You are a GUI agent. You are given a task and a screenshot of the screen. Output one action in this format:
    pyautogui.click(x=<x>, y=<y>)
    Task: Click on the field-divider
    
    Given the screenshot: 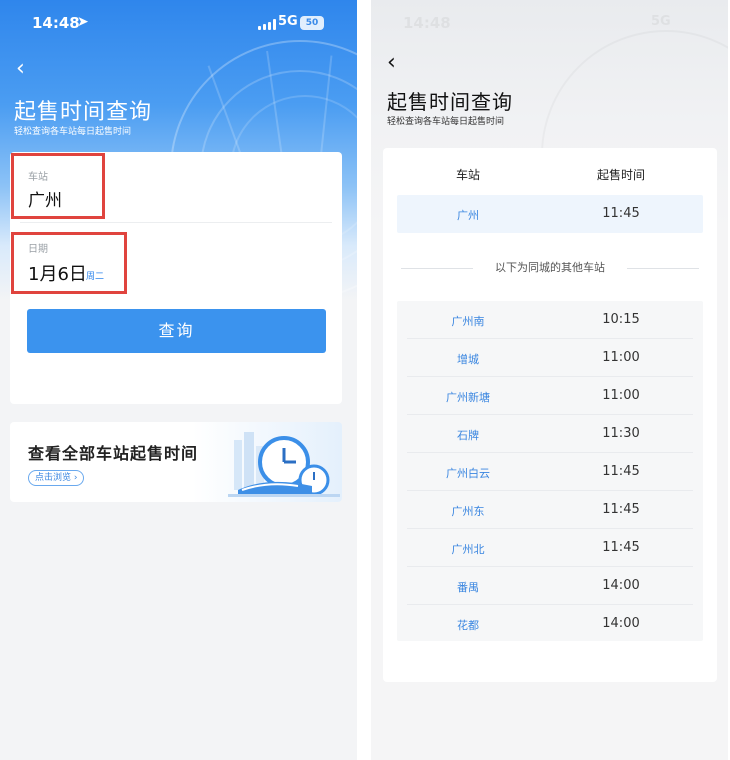 What is the action you would take?
    pyautogui.click(x=176, y=222)
    